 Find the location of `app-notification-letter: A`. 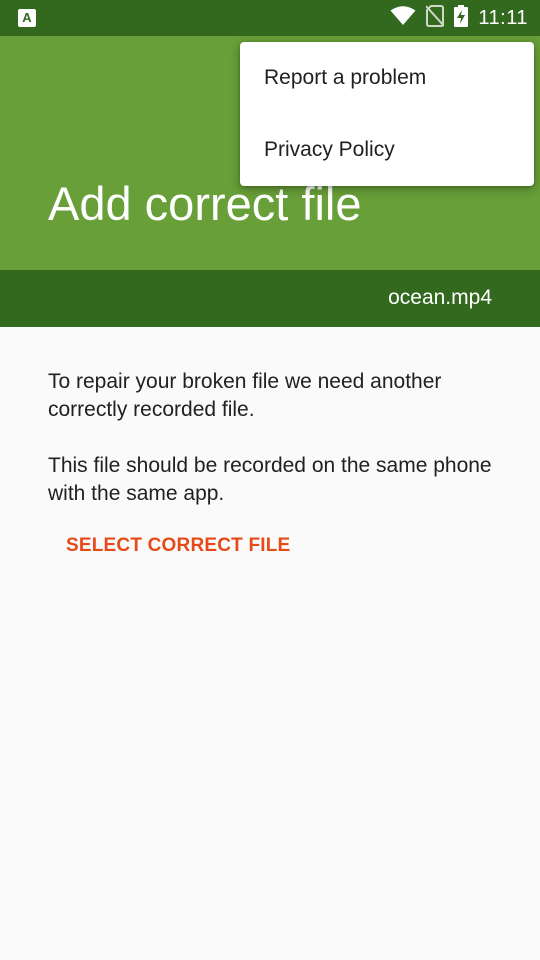

app-notification-letter: A is located at coordinates (27, 17).